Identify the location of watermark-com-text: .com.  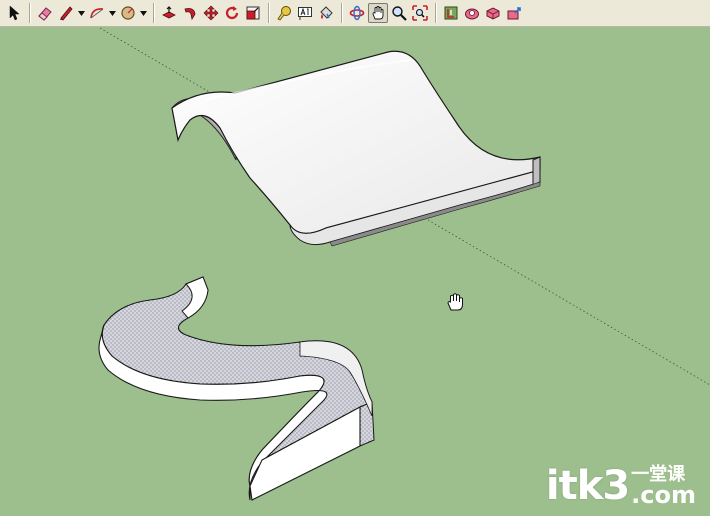
(663, 495).